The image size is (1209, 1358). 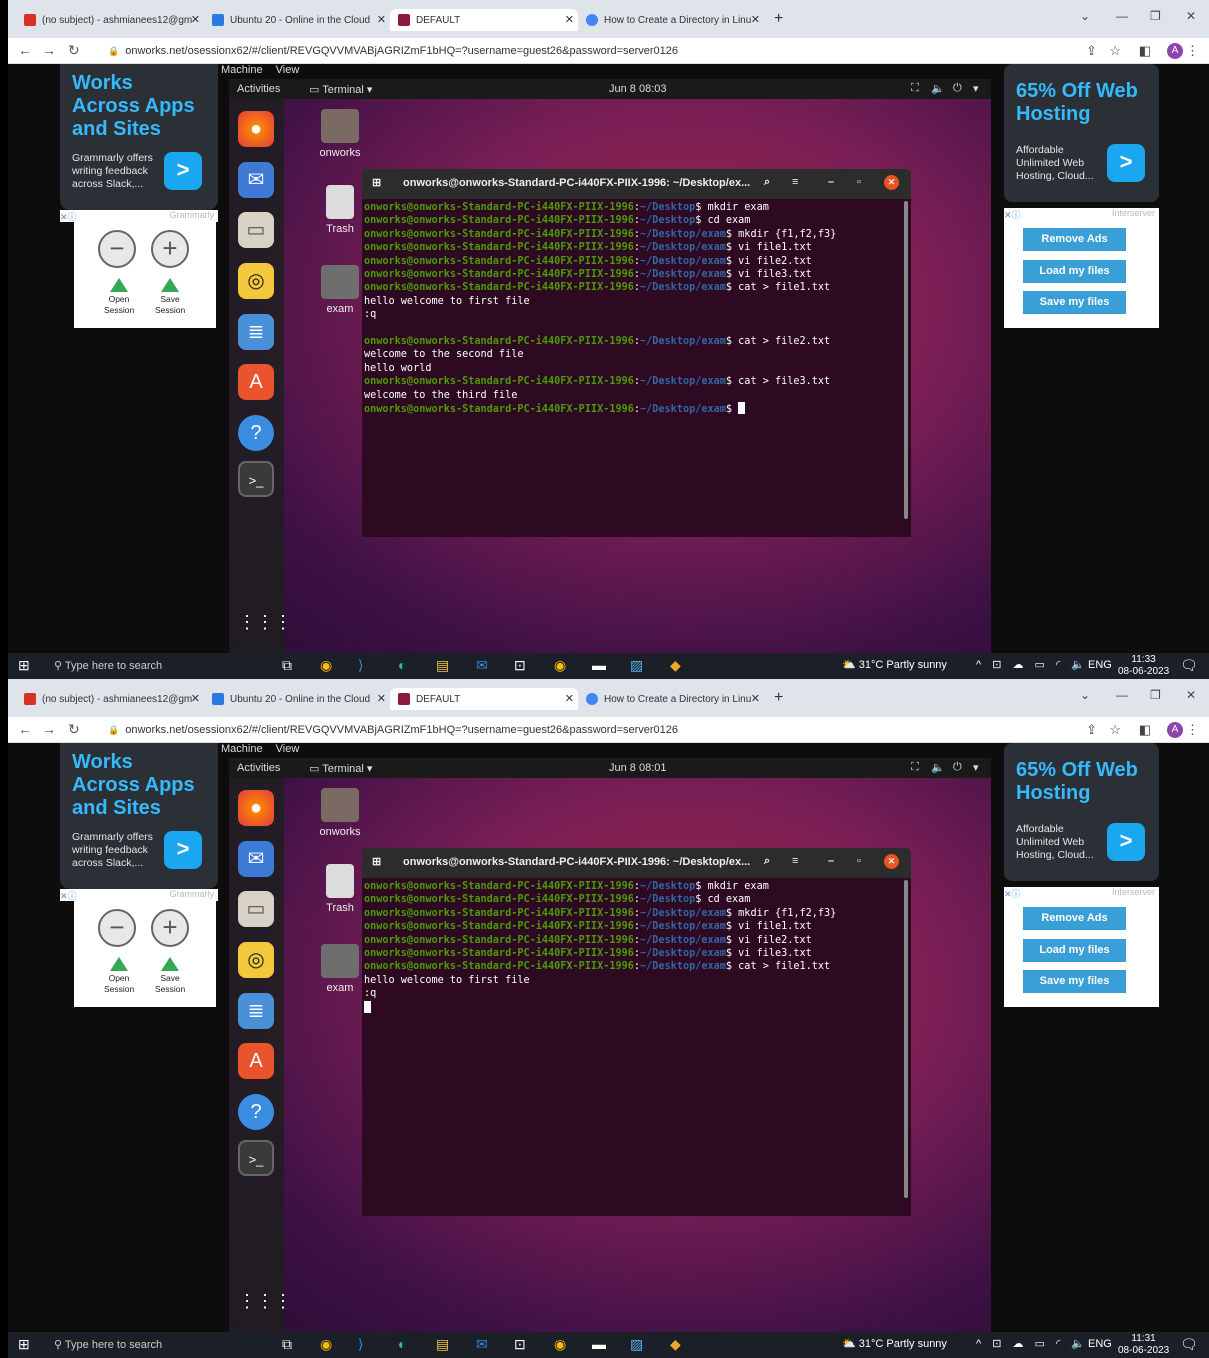 What do you see at coordinates (108, 1344) in the screenshot?
I see `taskbar-search: ⚲ Type here to search` at bounding box center [108, 1344].